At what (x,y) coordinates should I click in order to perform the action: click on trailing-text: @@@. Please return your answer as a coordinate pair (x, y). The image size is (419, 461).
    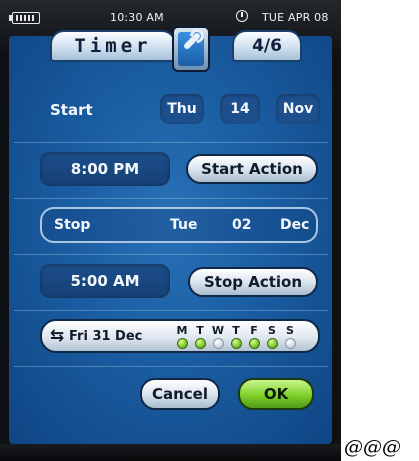
    Looking at the image, I should click on (372, 447).